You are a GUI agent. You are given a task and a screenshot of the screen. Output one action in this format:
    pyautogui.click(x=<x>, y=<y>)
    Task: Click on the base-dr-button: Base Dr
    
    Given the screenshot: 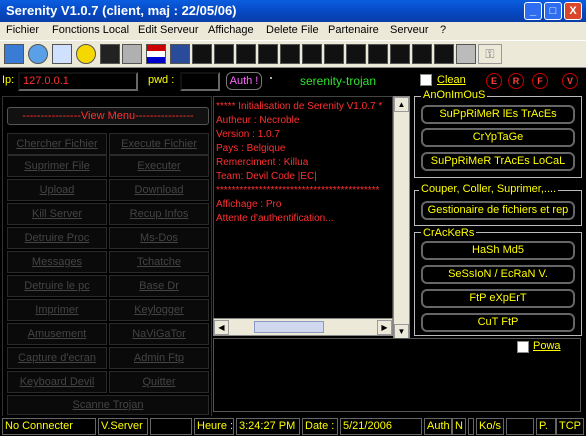 What is the action you would take?
    pyautogui.click(x=159, y=286)
    